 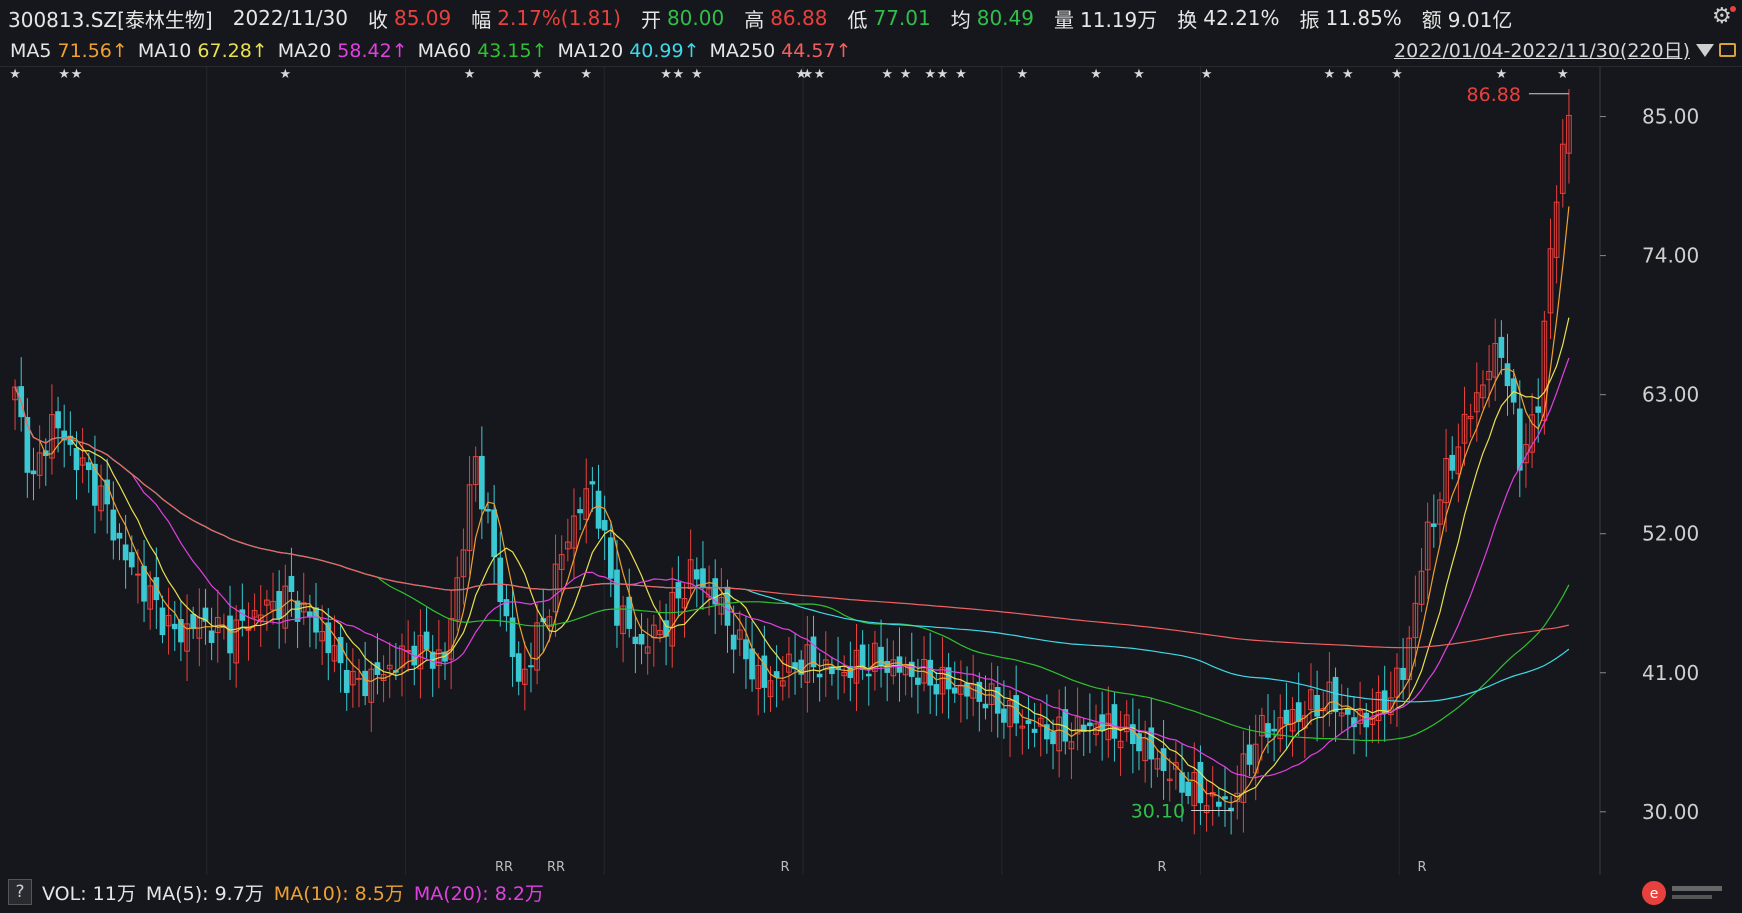 What do you see at coordinates (304, 51) in the screenshot?
I see `ma20-name: MA20` at bounding box center [304, 51].